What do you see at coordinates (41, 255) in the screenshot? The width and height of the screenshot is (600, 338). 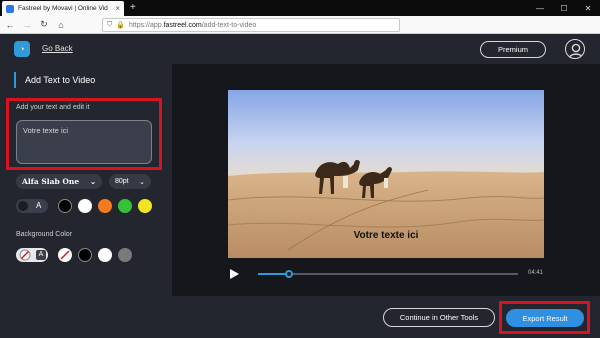 I see `background-a-icon: A` at bounding box center [41, 255].